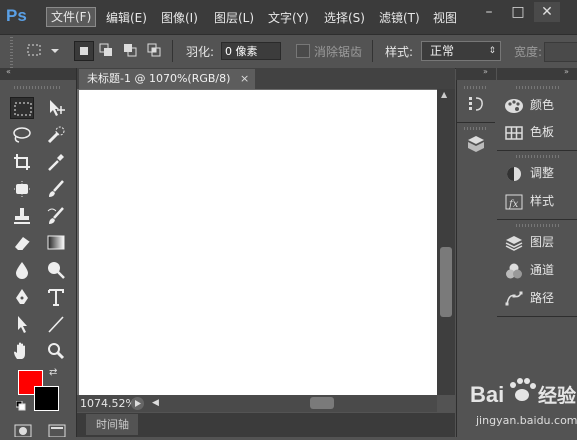 The height and width of the screenshot is (440, 577). I want to click on adjustments-icon, so click(514, 174).